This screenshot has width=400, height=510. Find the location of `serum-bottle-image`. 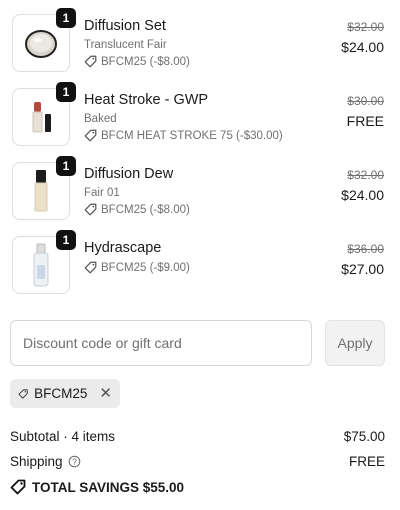

serum-bottle-image is located at coordinates (41, 265).